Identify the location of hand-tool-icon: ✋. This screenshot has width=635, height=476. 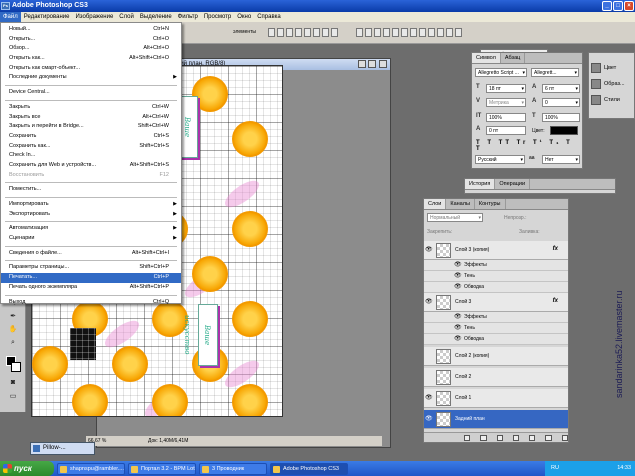
(13, 330).